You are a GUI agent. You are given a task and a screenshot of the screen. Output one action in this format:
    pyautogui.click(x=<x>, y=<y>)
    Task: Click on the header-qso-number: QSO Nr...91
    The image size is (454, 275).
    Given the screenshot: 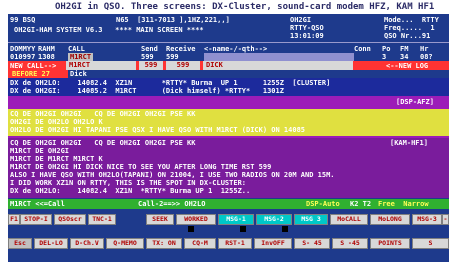 What is the action you would take?
    pyautogui.click(x=407, y=36)
    